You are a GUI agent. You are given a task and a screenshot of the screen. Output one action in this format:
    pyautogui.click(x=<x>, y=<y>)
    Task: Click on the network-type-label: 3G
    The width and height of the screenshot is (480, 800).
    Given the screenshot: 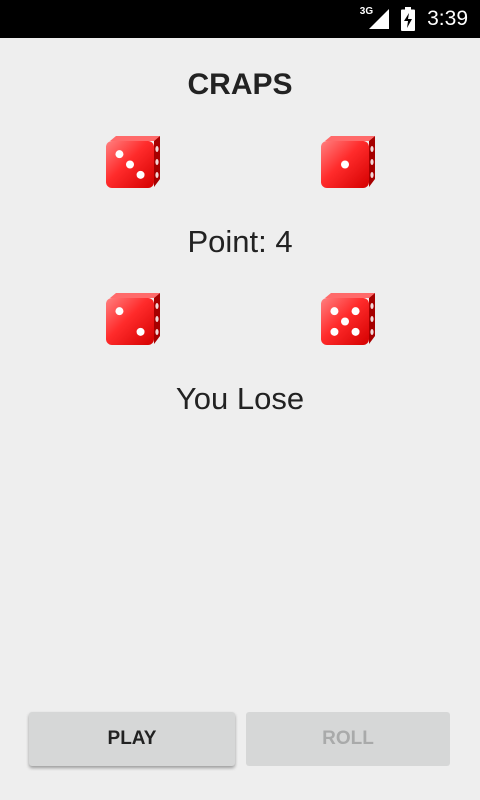 What is the action you would take?
    pyautogui.click(x=366, y=11)
    